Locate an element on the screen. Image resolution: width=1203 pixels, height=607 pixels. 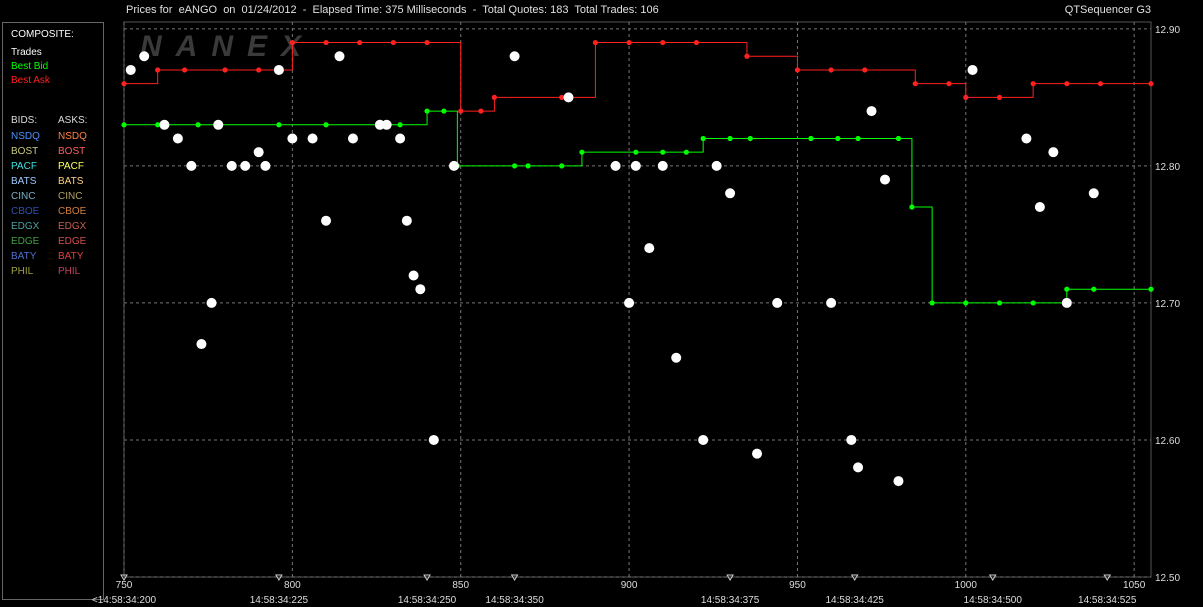
x-tick-label: 800 is located at coordinates (292, 585).